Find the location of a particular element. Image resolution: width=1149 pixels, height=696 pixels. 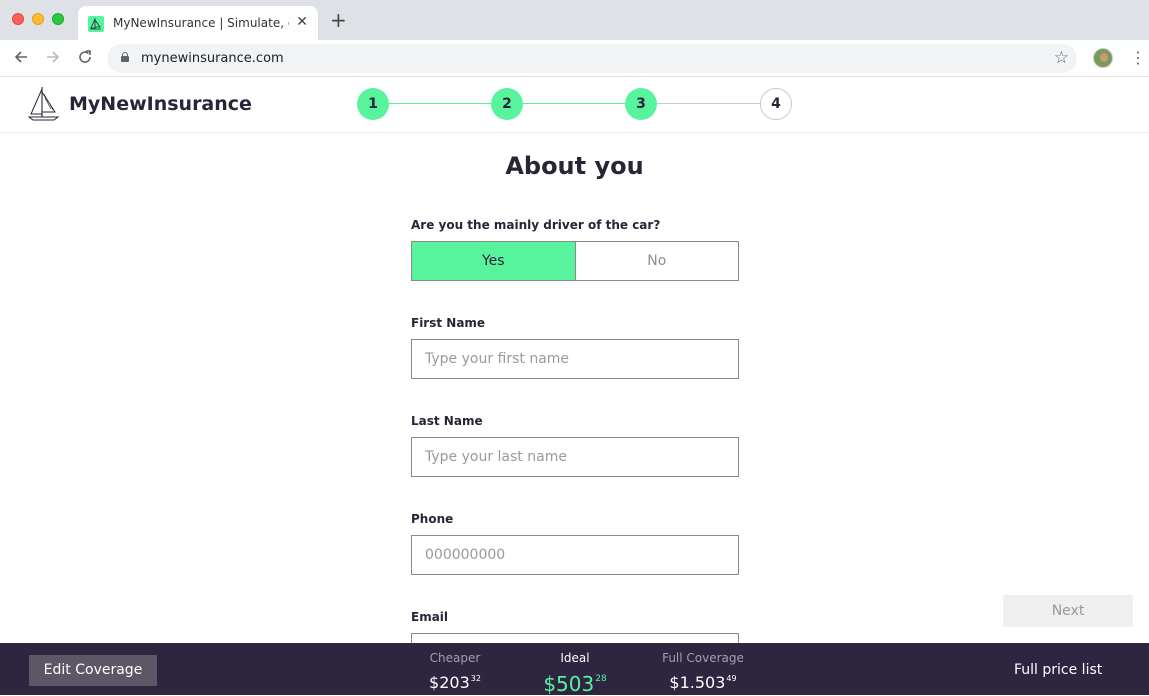

app-header: MyNewInsurance 1 2 3 4 is located at coordinates (574, 105).